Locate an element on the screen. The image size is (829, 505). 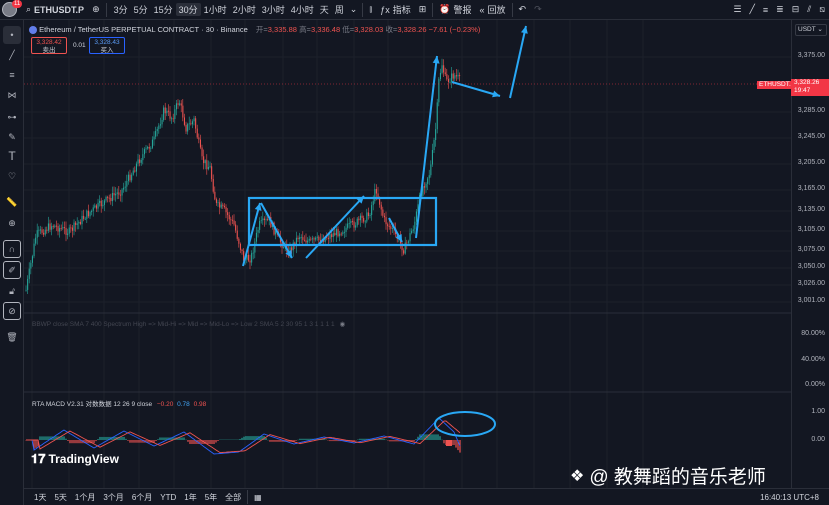
undo-icon: ↶ is located at coordinates (522, 9).